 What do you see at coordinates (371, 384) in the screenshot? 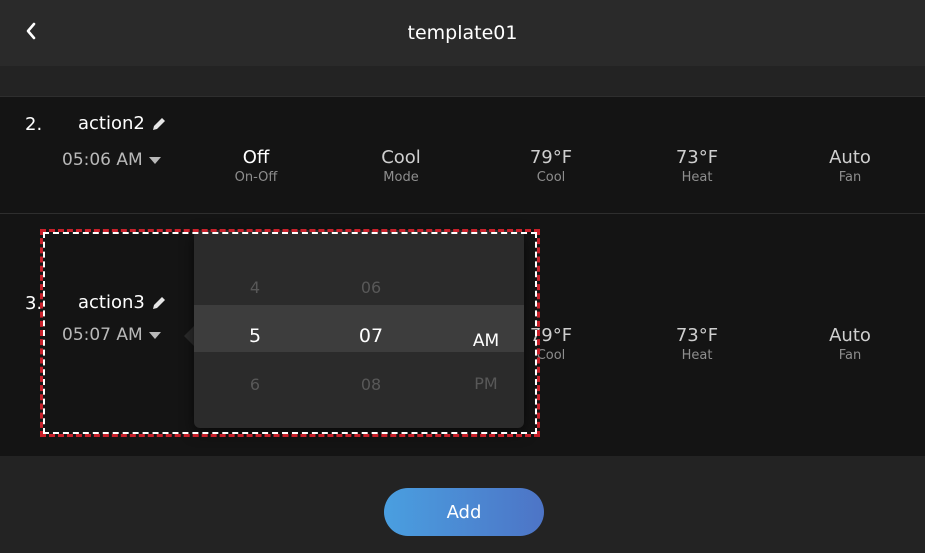
I see `picker-minute-option: 08` at bounding box center [371, 384].